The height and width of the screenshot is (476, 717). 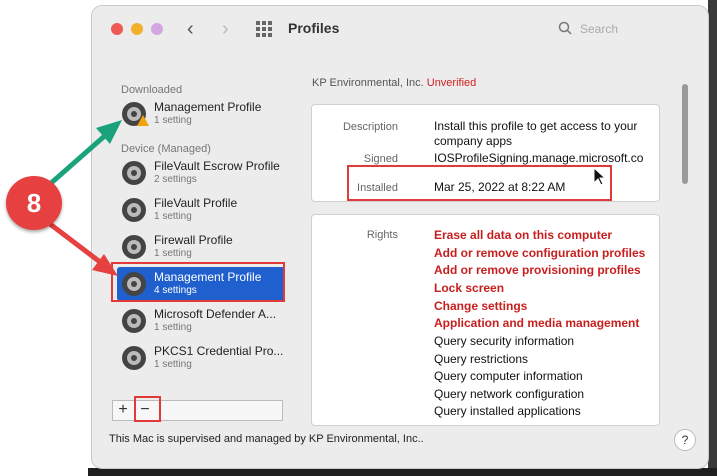 What do you see at coordinates (508, 376) in the screenshot?
I see `right-item: Query computer information` at bounding box center [508, 376].